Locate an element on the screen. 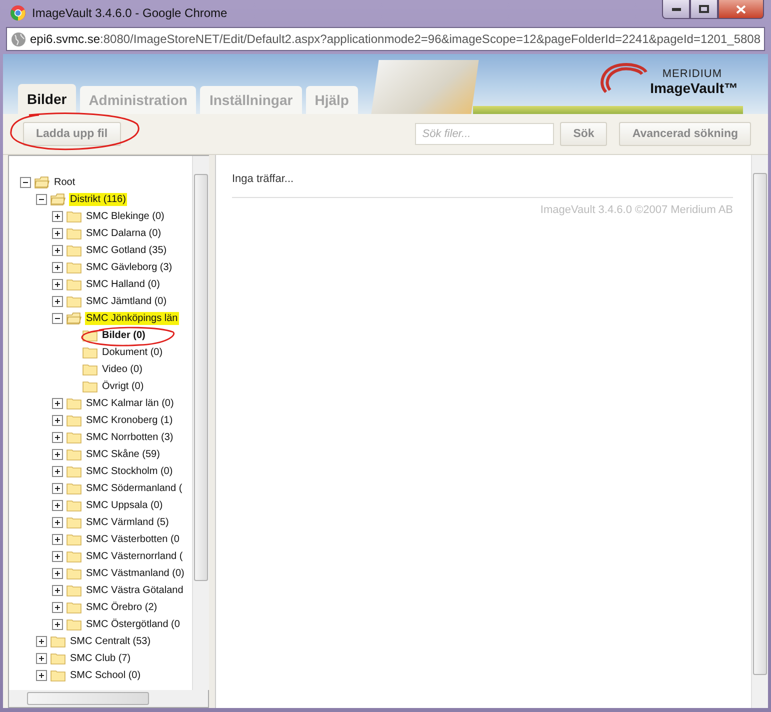  tree-item: SMC Kronoberg (1) is located at coordinates (129, 420).